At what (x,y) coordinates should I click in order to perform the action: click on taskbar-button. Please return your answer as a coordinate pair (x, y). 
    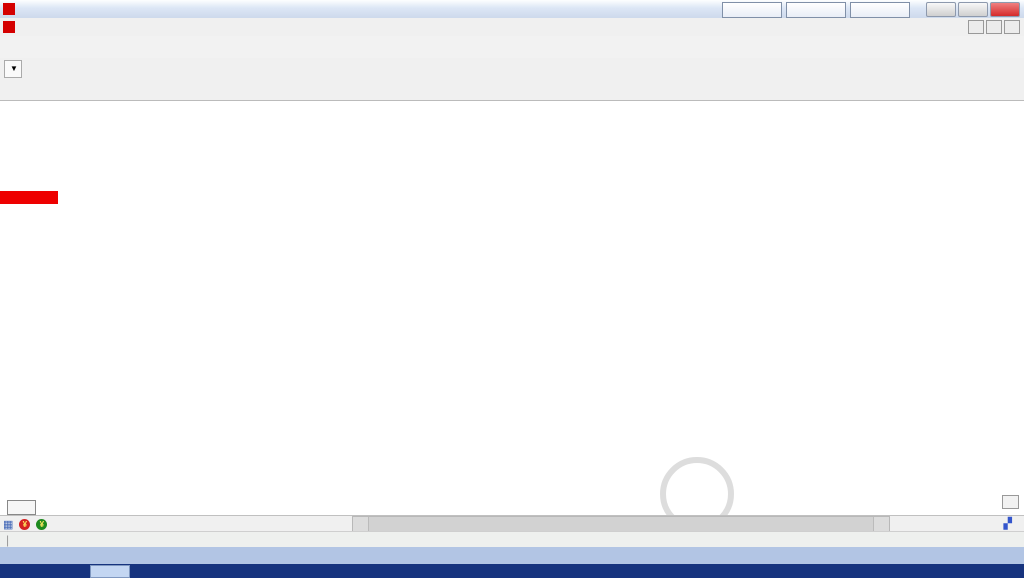
    Looking at the image, I should click on (110, 571).